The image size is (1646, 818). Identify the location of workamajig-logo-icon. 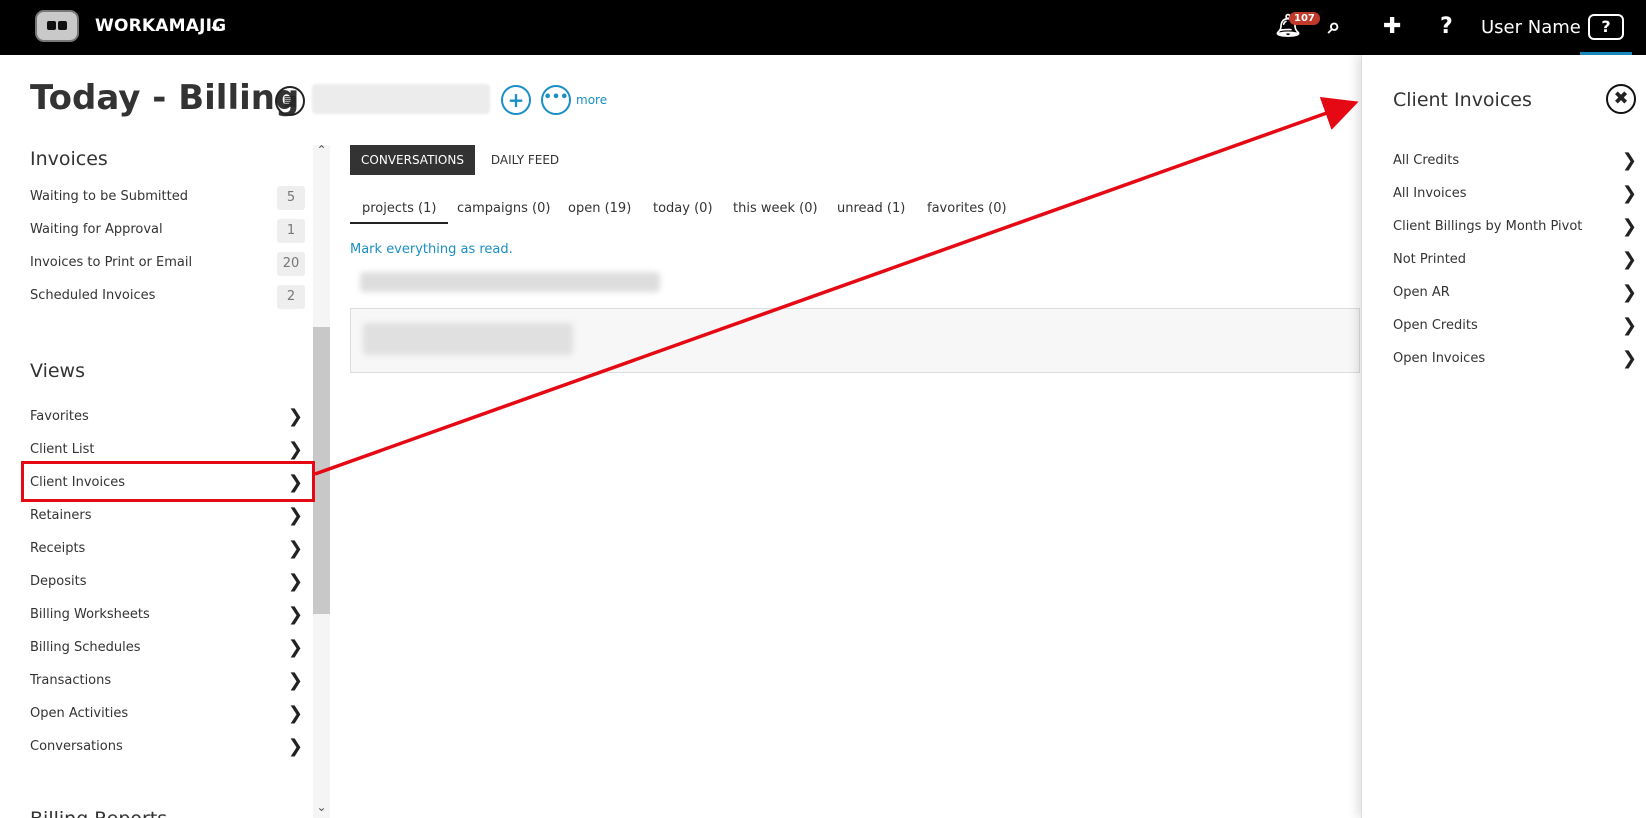
(57, 26).